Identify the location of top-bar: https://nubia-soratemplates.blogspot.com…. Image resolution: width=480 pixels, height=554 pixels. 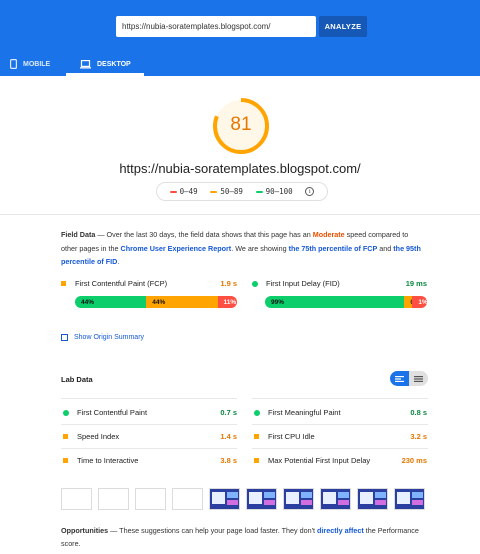
(240, 38).